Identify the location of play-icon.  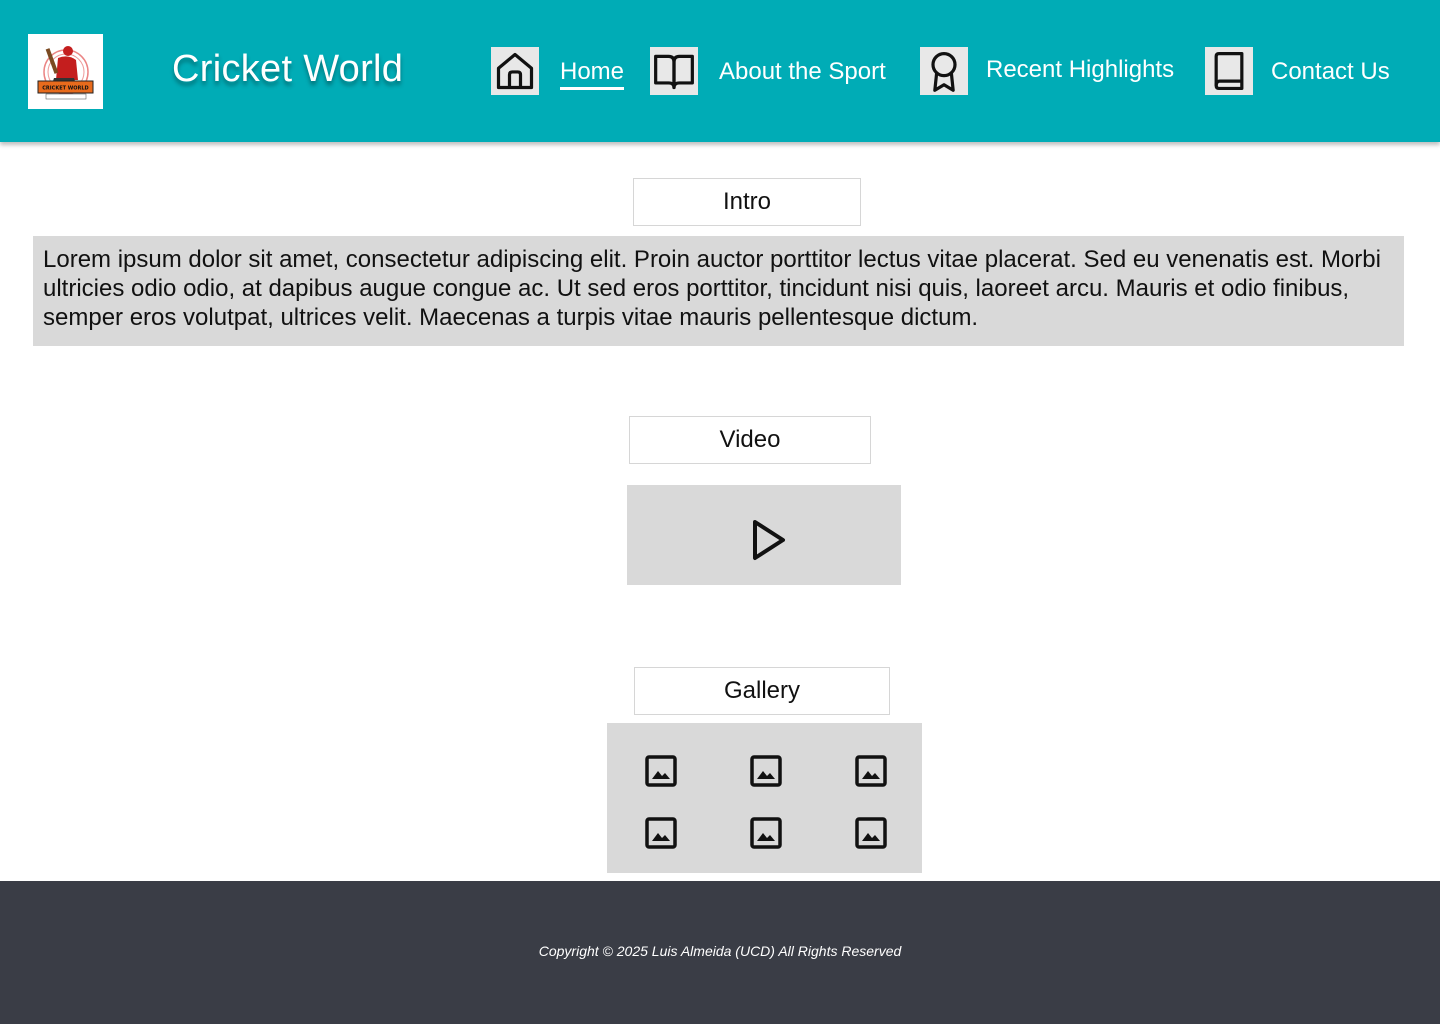
(769, 540).